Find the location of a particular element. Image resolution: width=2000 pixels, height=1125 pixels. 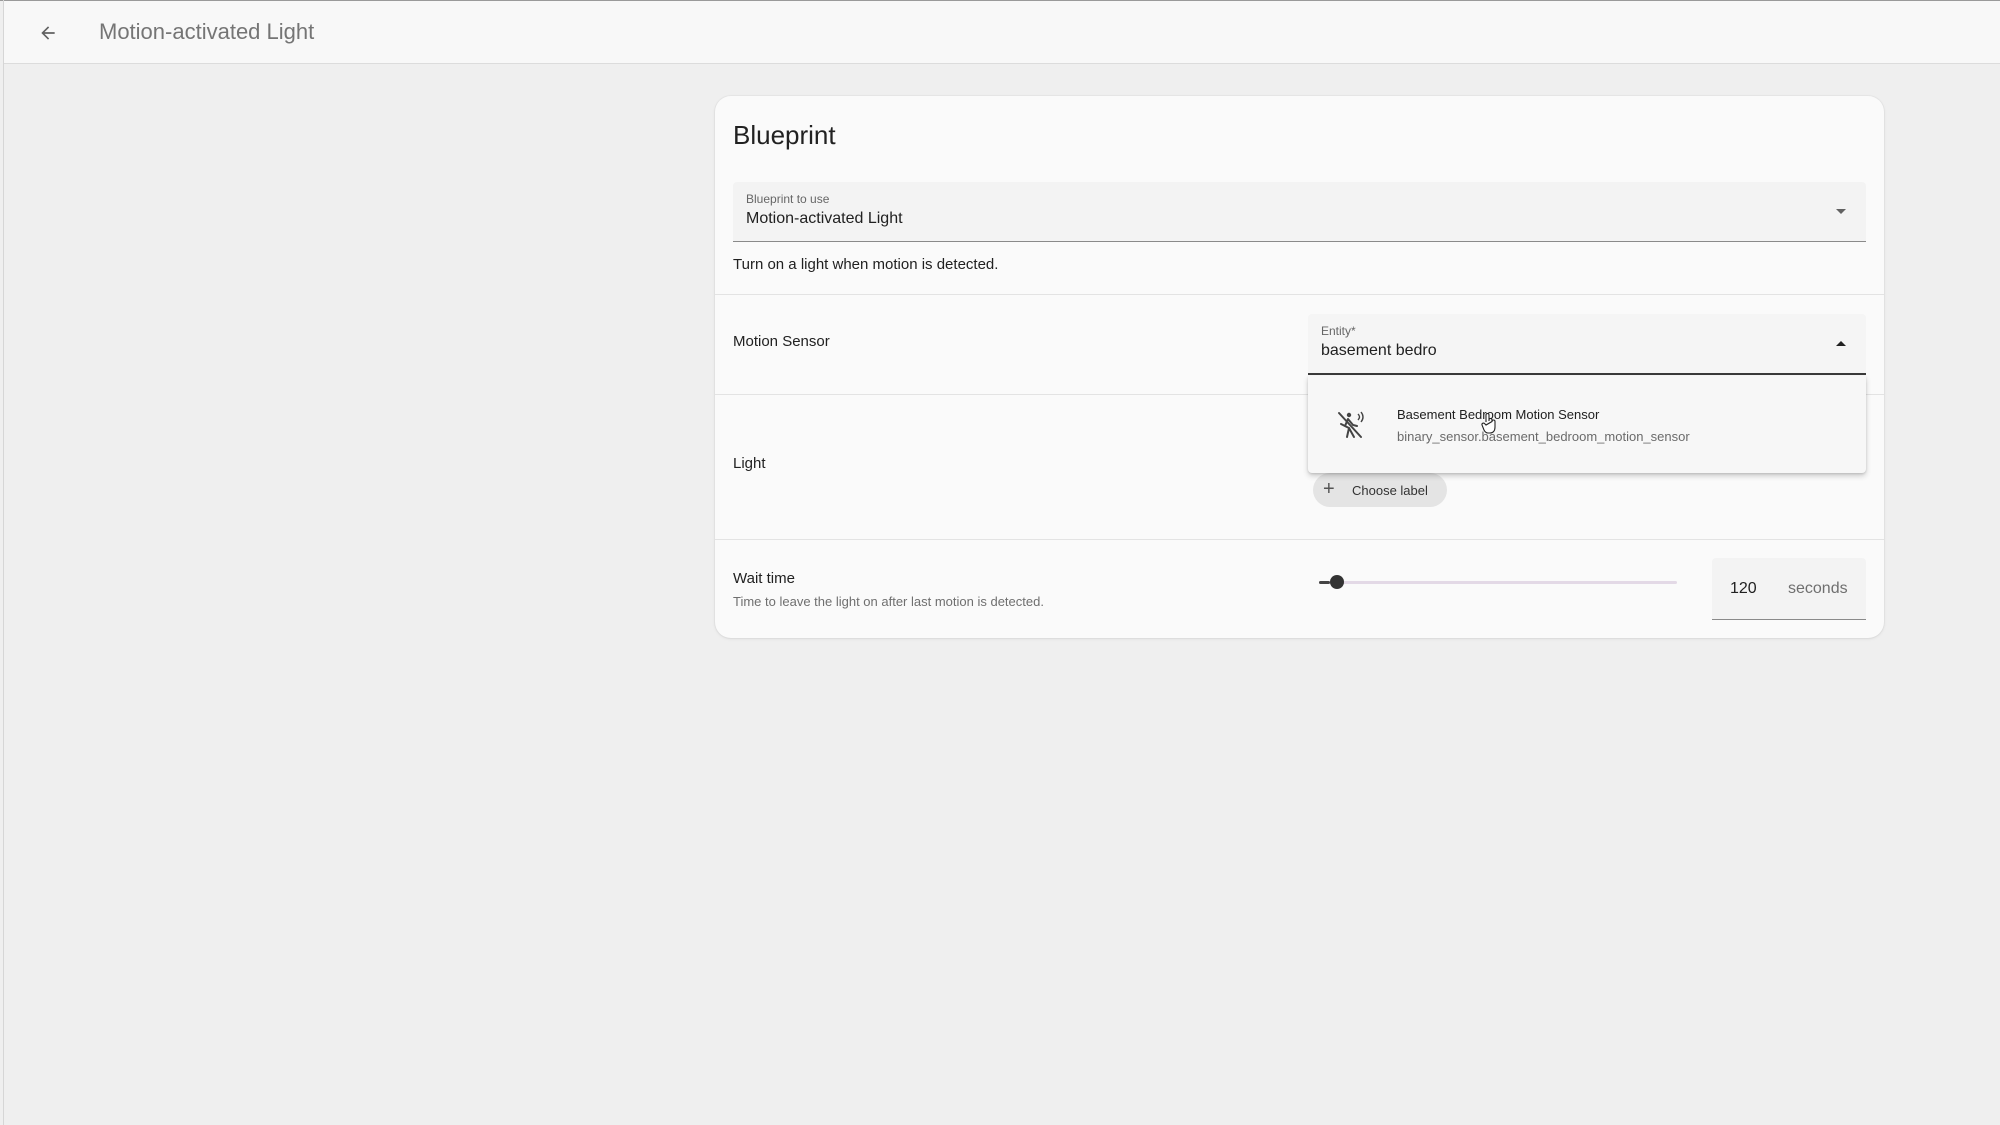

choose-label-text: Choose label is located at coordinates (1390, 490).